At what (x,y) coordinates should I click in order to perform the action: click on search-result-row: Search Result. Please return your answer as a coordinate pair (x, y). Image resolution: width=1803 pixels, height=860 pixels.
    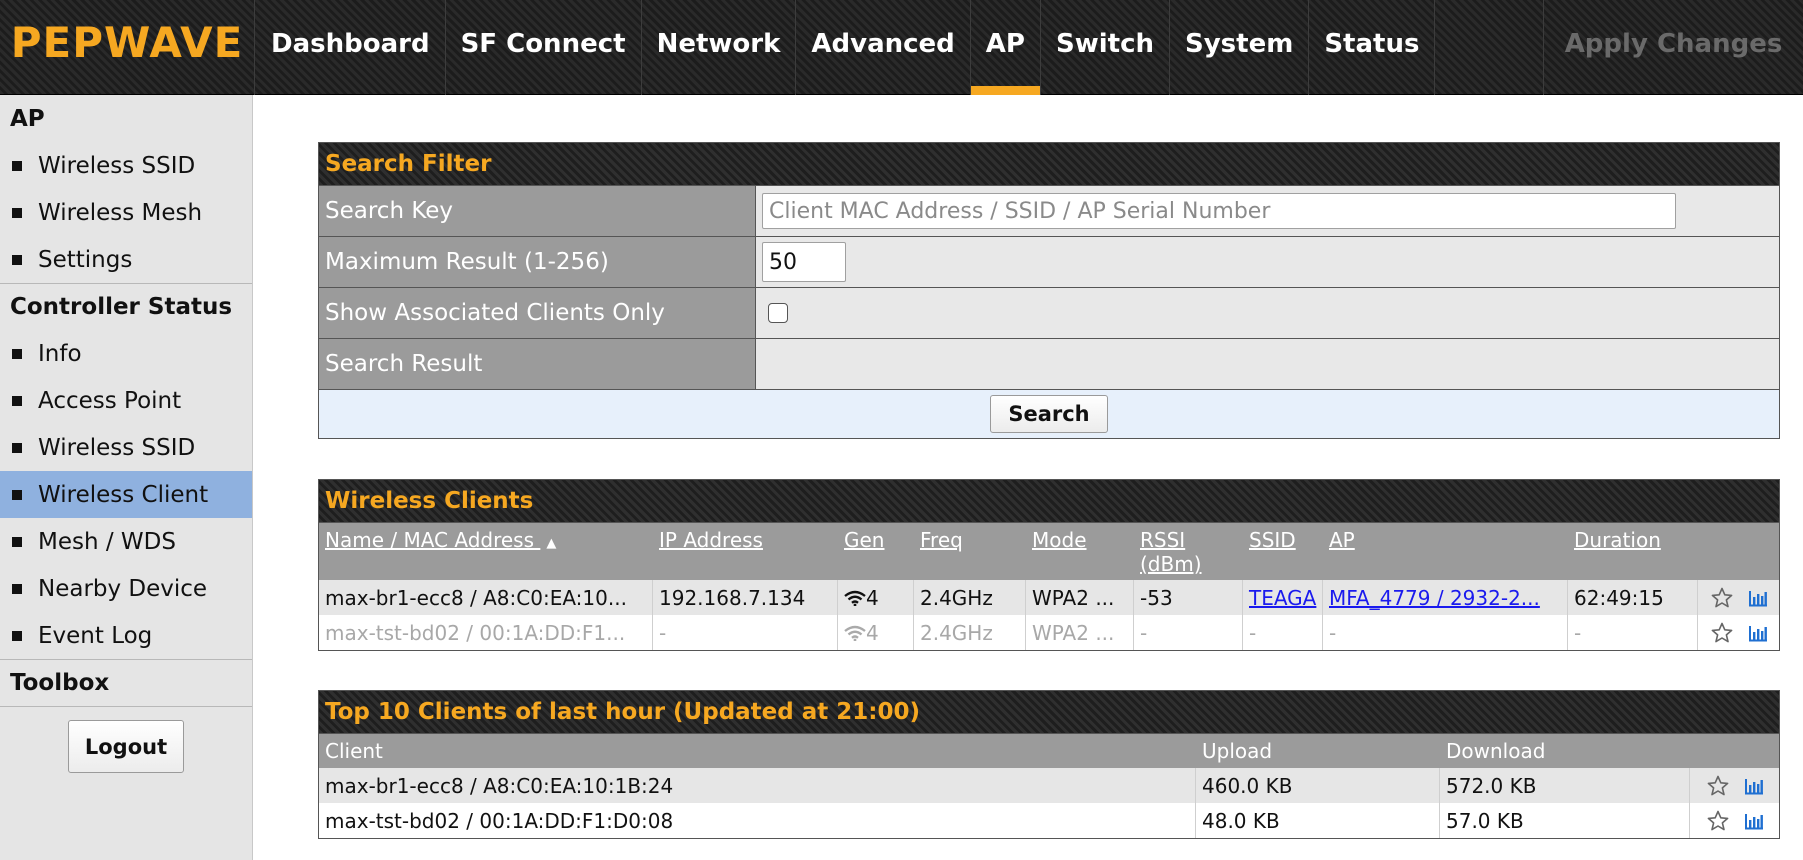
    Looking at the image, I should click on (1049, 363).